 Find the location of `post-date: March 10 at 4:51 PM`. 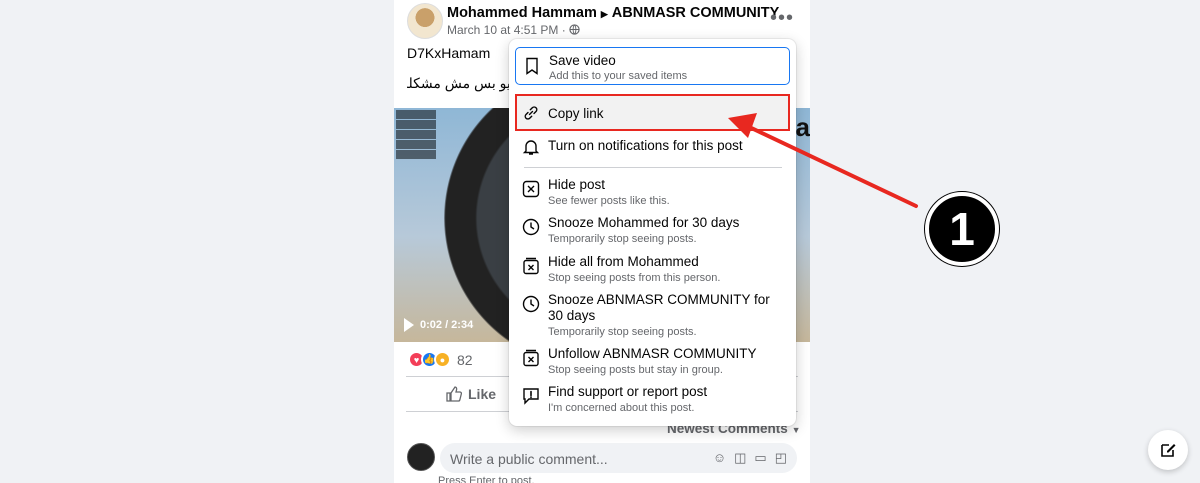

post-date: March 10 at 4:51 PM is located at coordinates (502, 30).